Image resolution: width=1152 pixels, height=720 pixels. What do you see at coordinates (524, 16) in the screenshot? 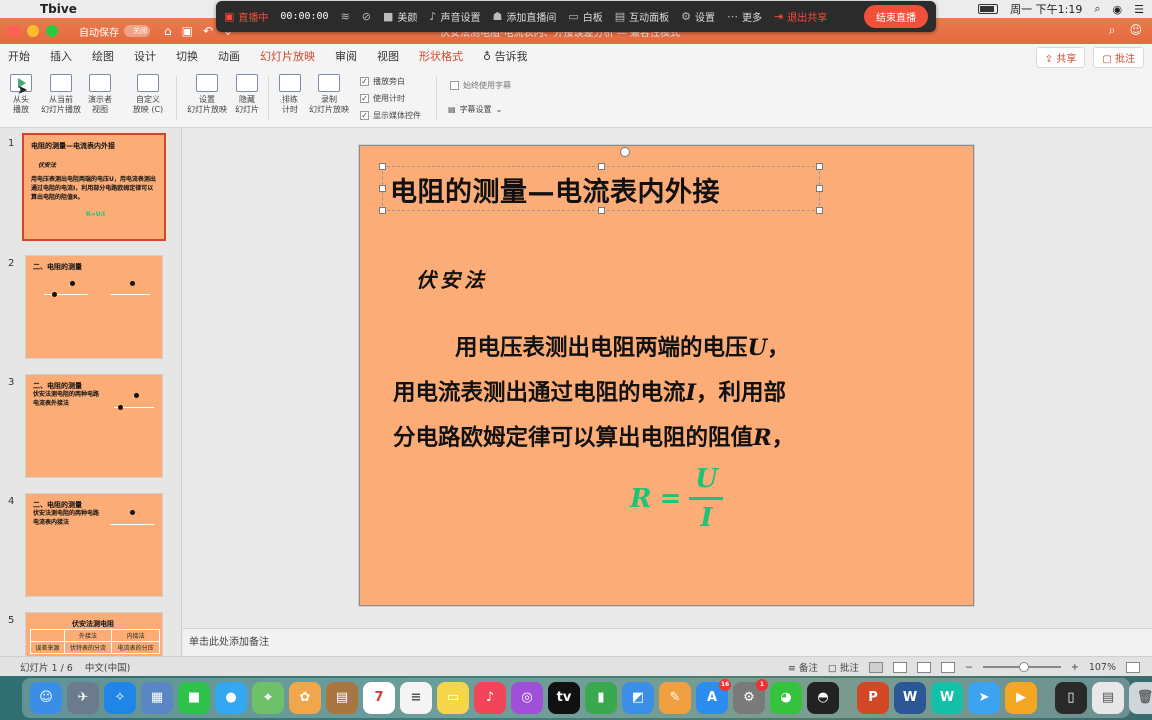
I see `add-live-room-button: ☗ 添加直播间` at bounding box center [524, 16].